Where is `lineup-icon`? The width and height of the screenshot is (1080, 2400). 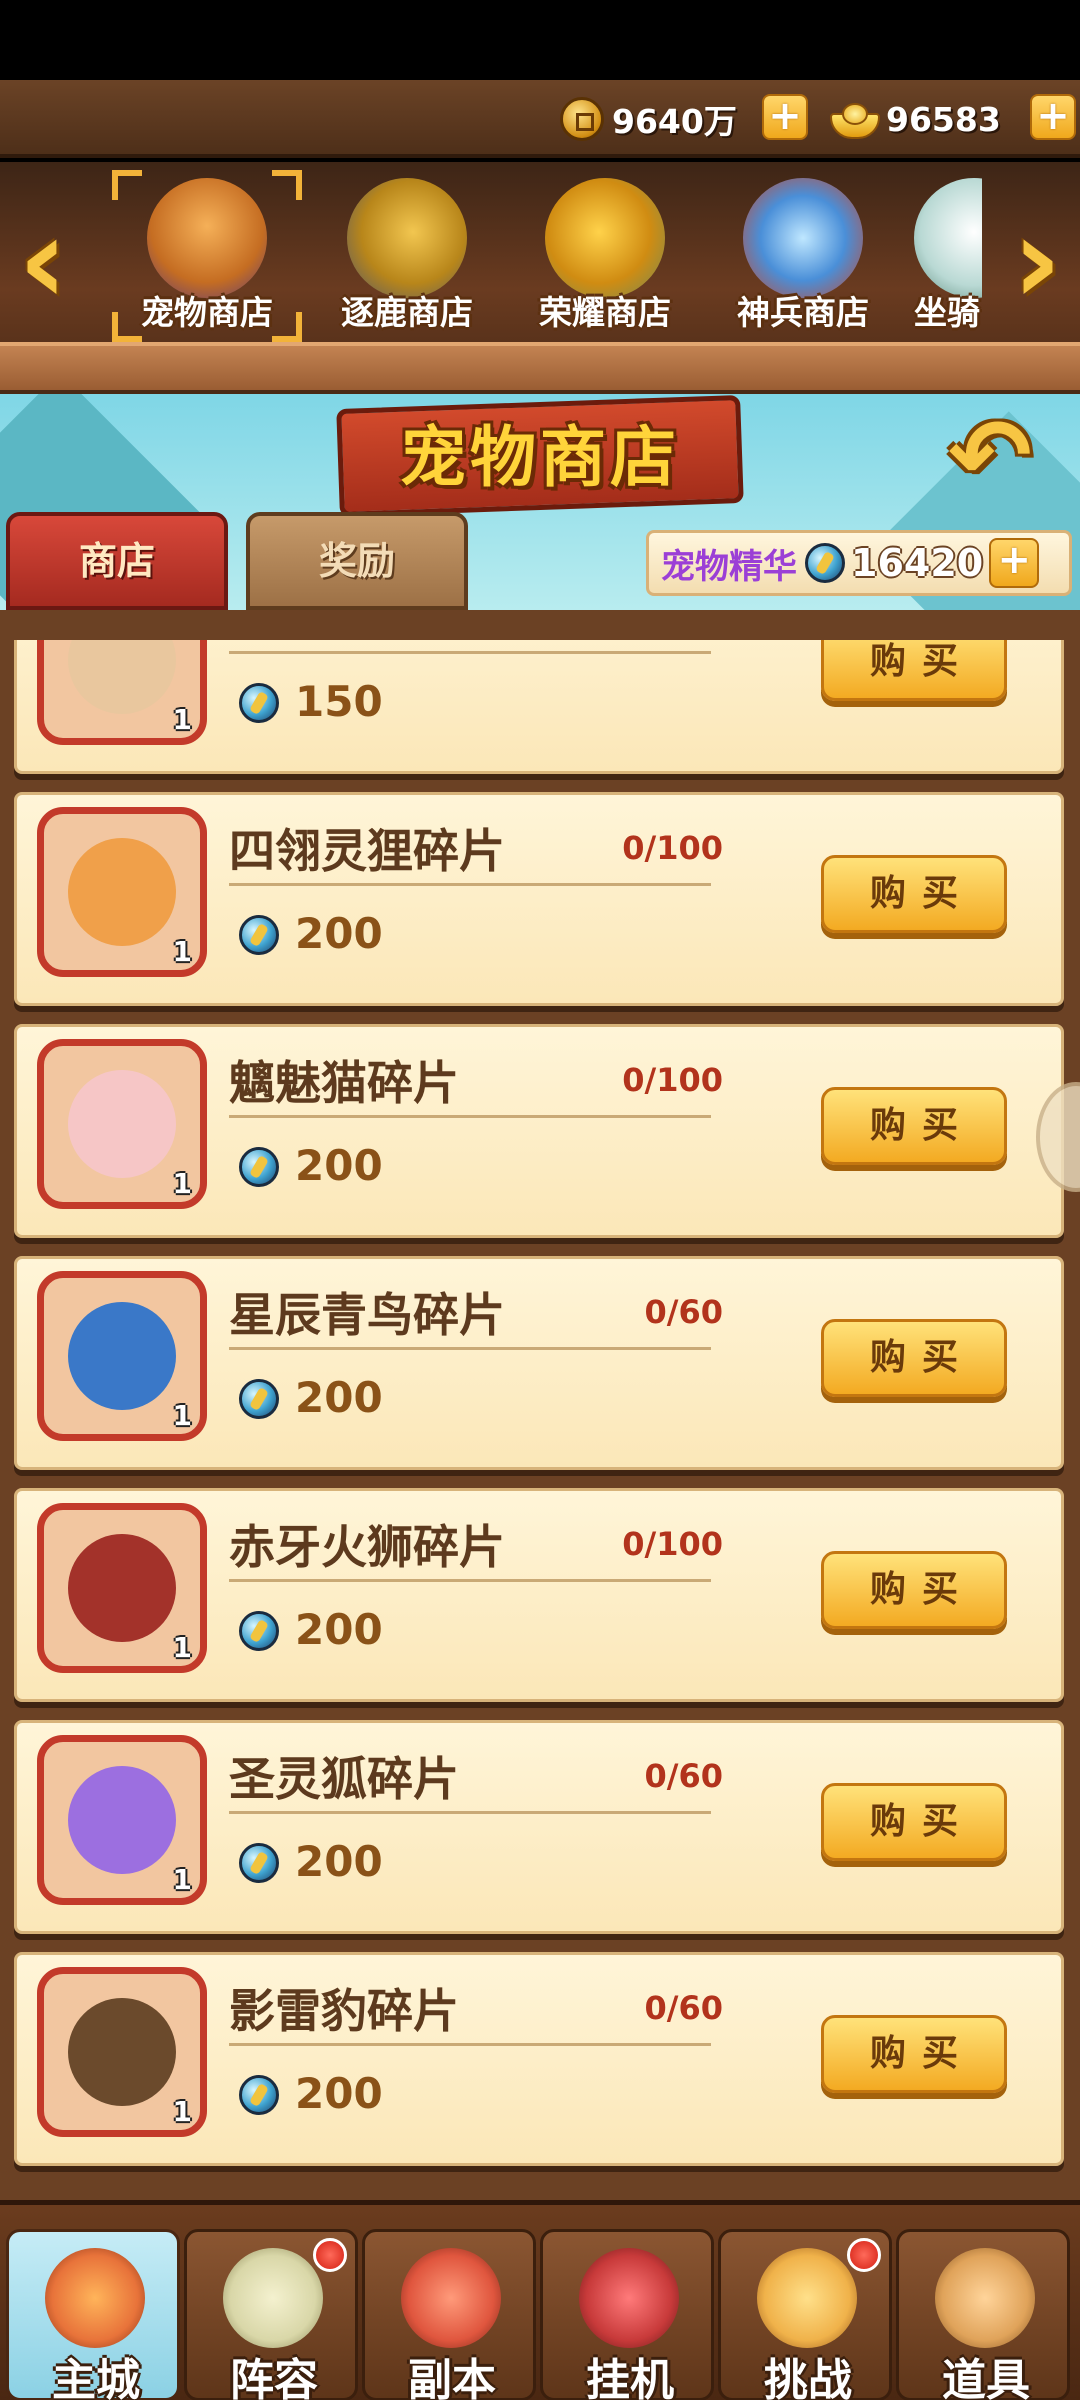 lineup-icon is located at coordinates (273, 2298).